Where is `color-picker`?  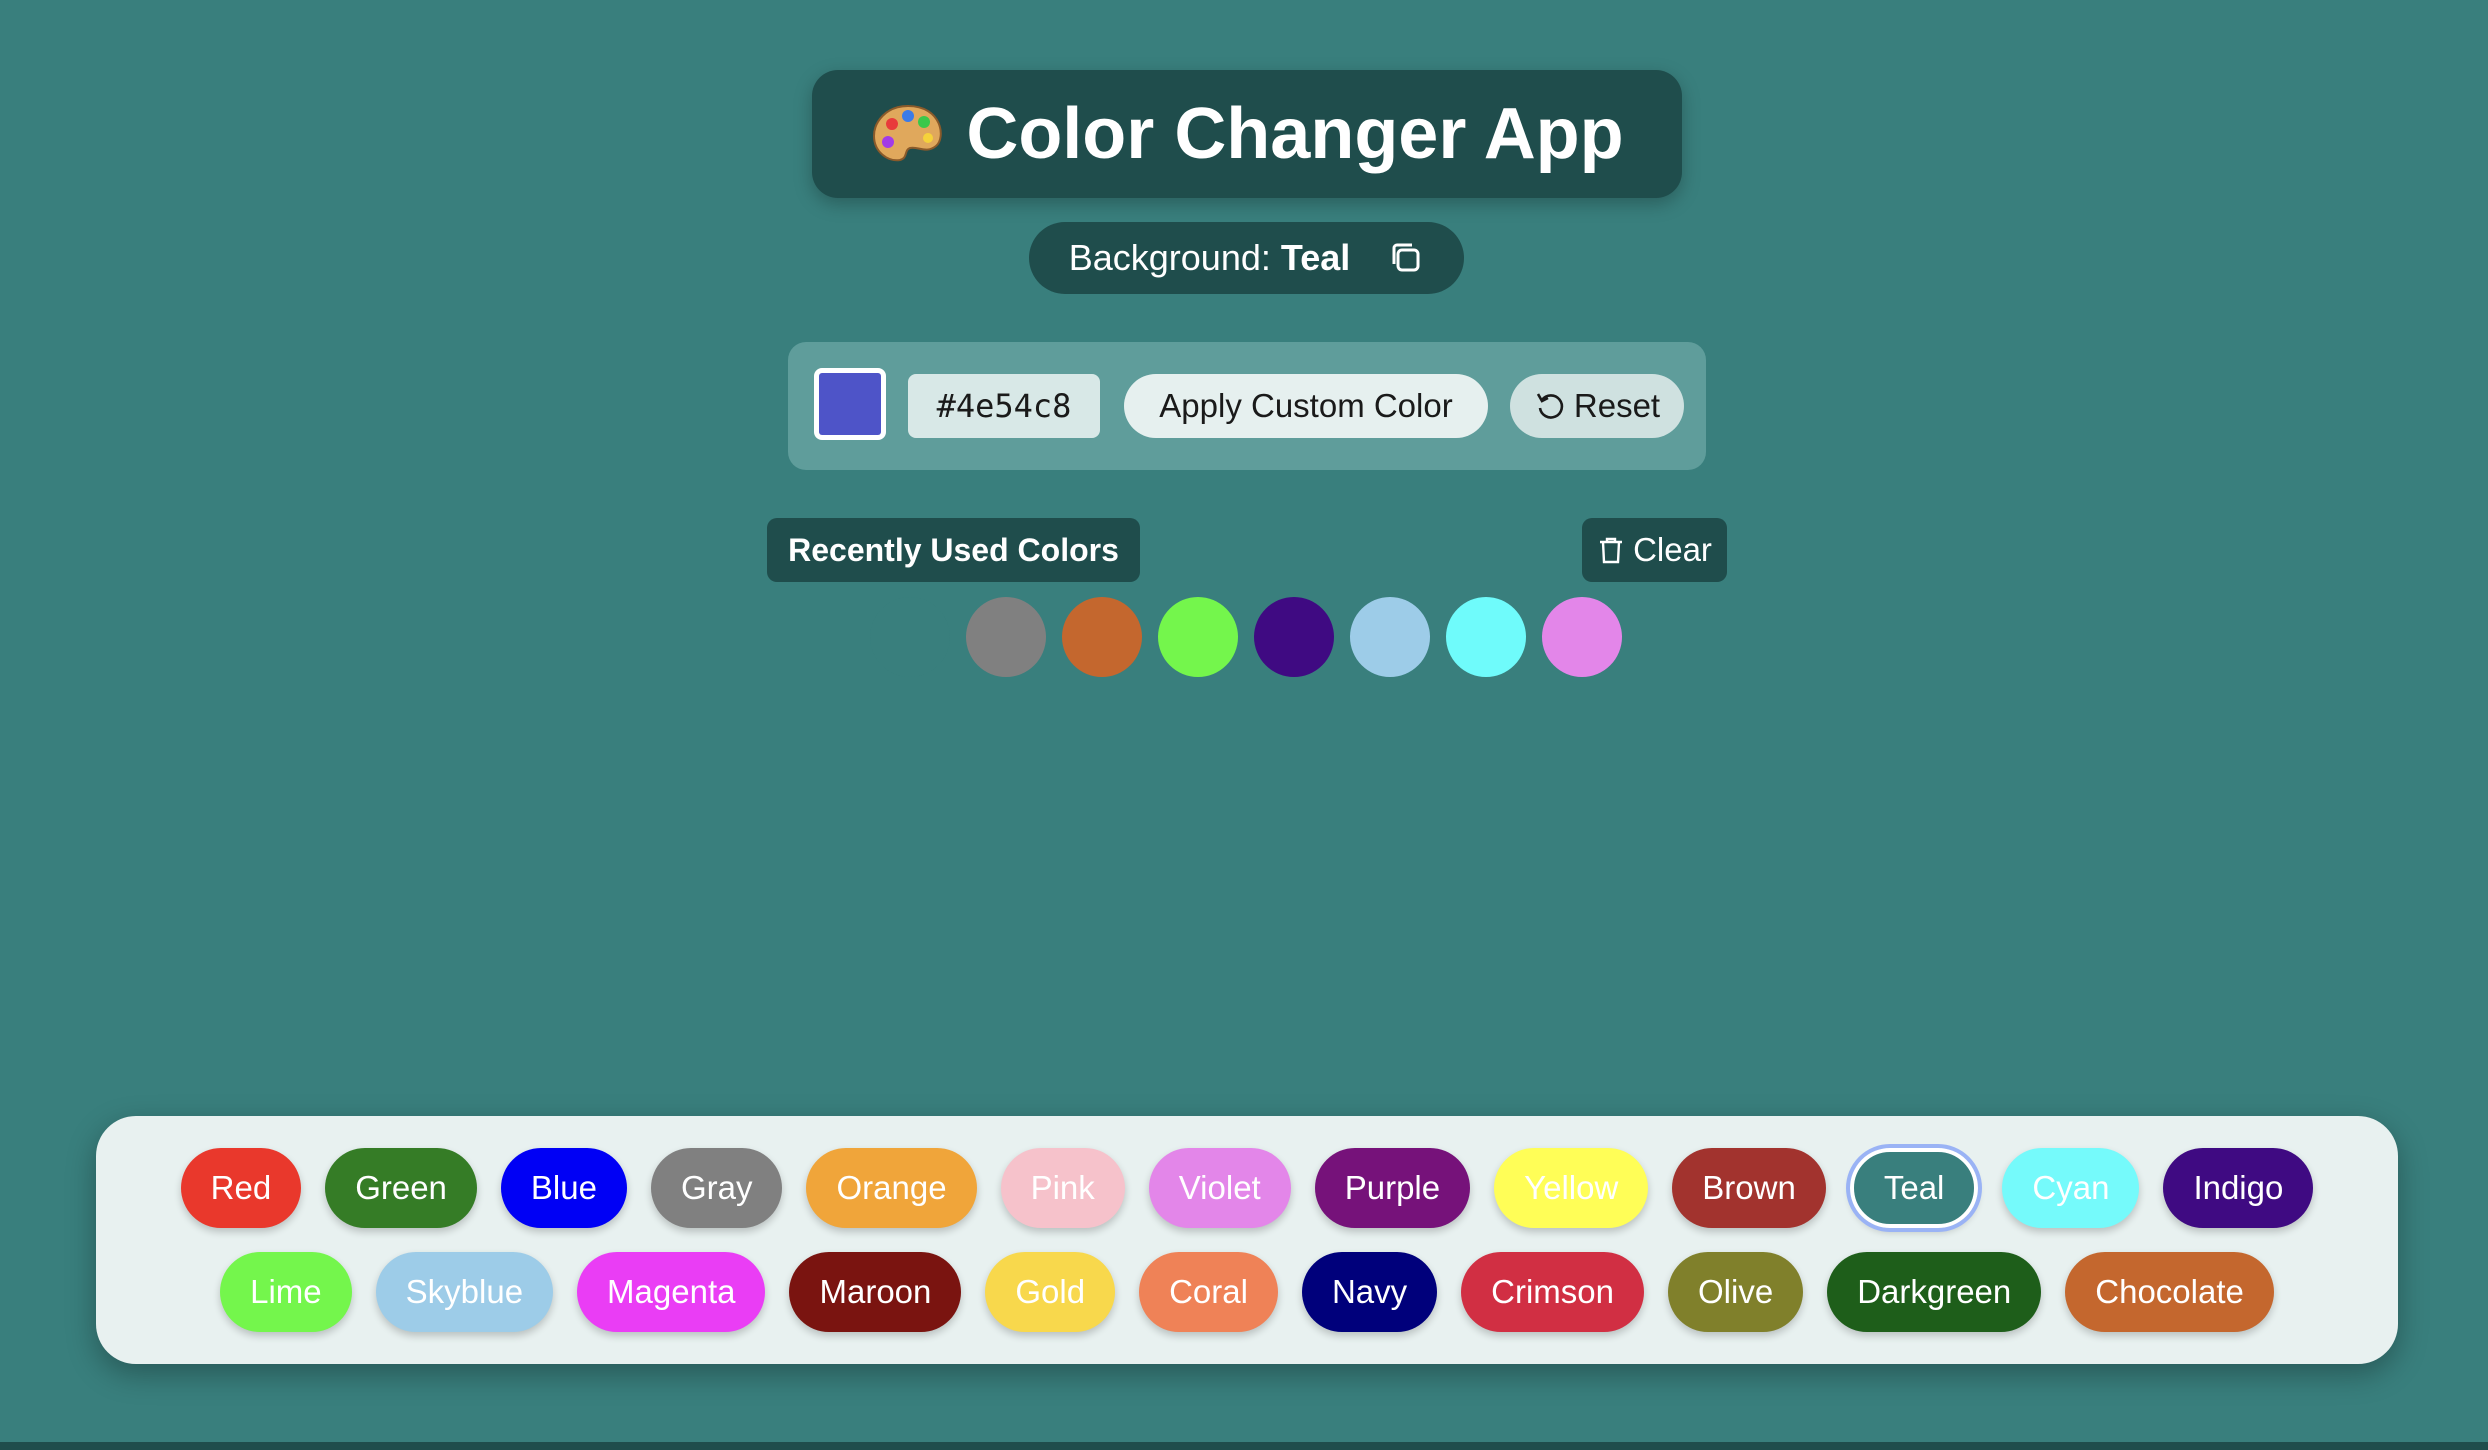
color-picker is located at coordinates (850, 404).